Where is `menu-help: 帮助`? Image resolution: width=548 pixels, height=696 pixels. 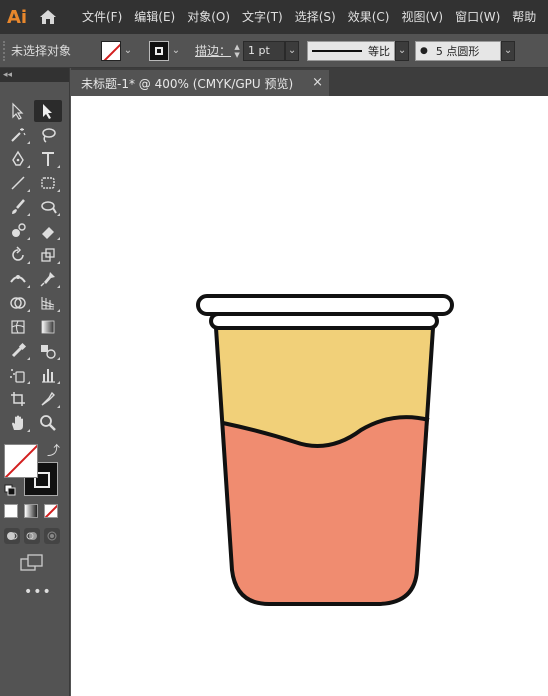 menu-help: 帮助 is located at coordinates (524, 17).